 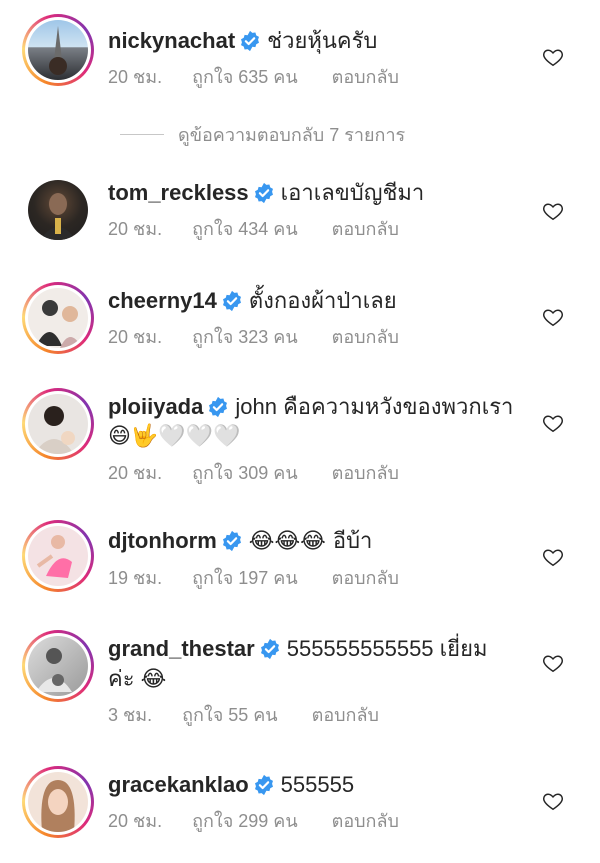 What do you see at coordinates (245, 578) in the screenshot?
I see `comment-likes: ถูกใจ 197 คน` at bounding box center [245, 578].